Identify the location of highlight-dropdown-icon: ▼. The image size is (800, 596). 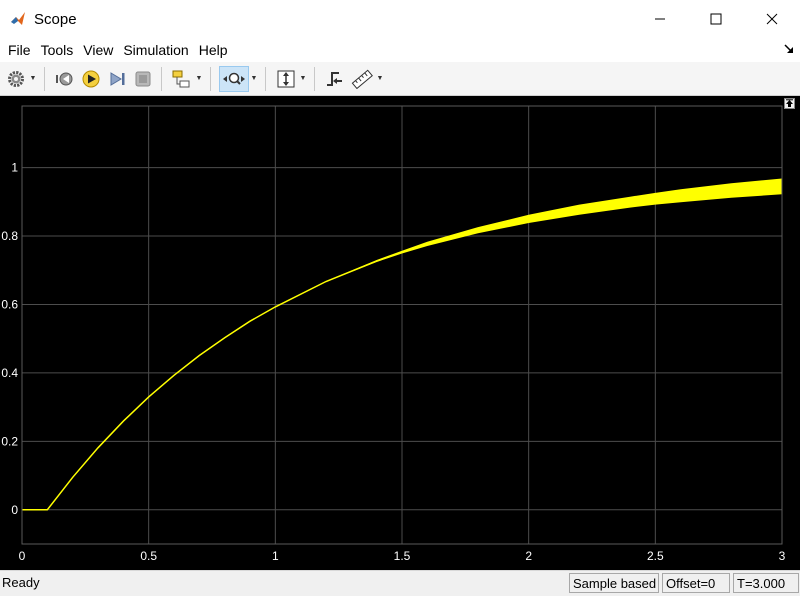
(199, 79).